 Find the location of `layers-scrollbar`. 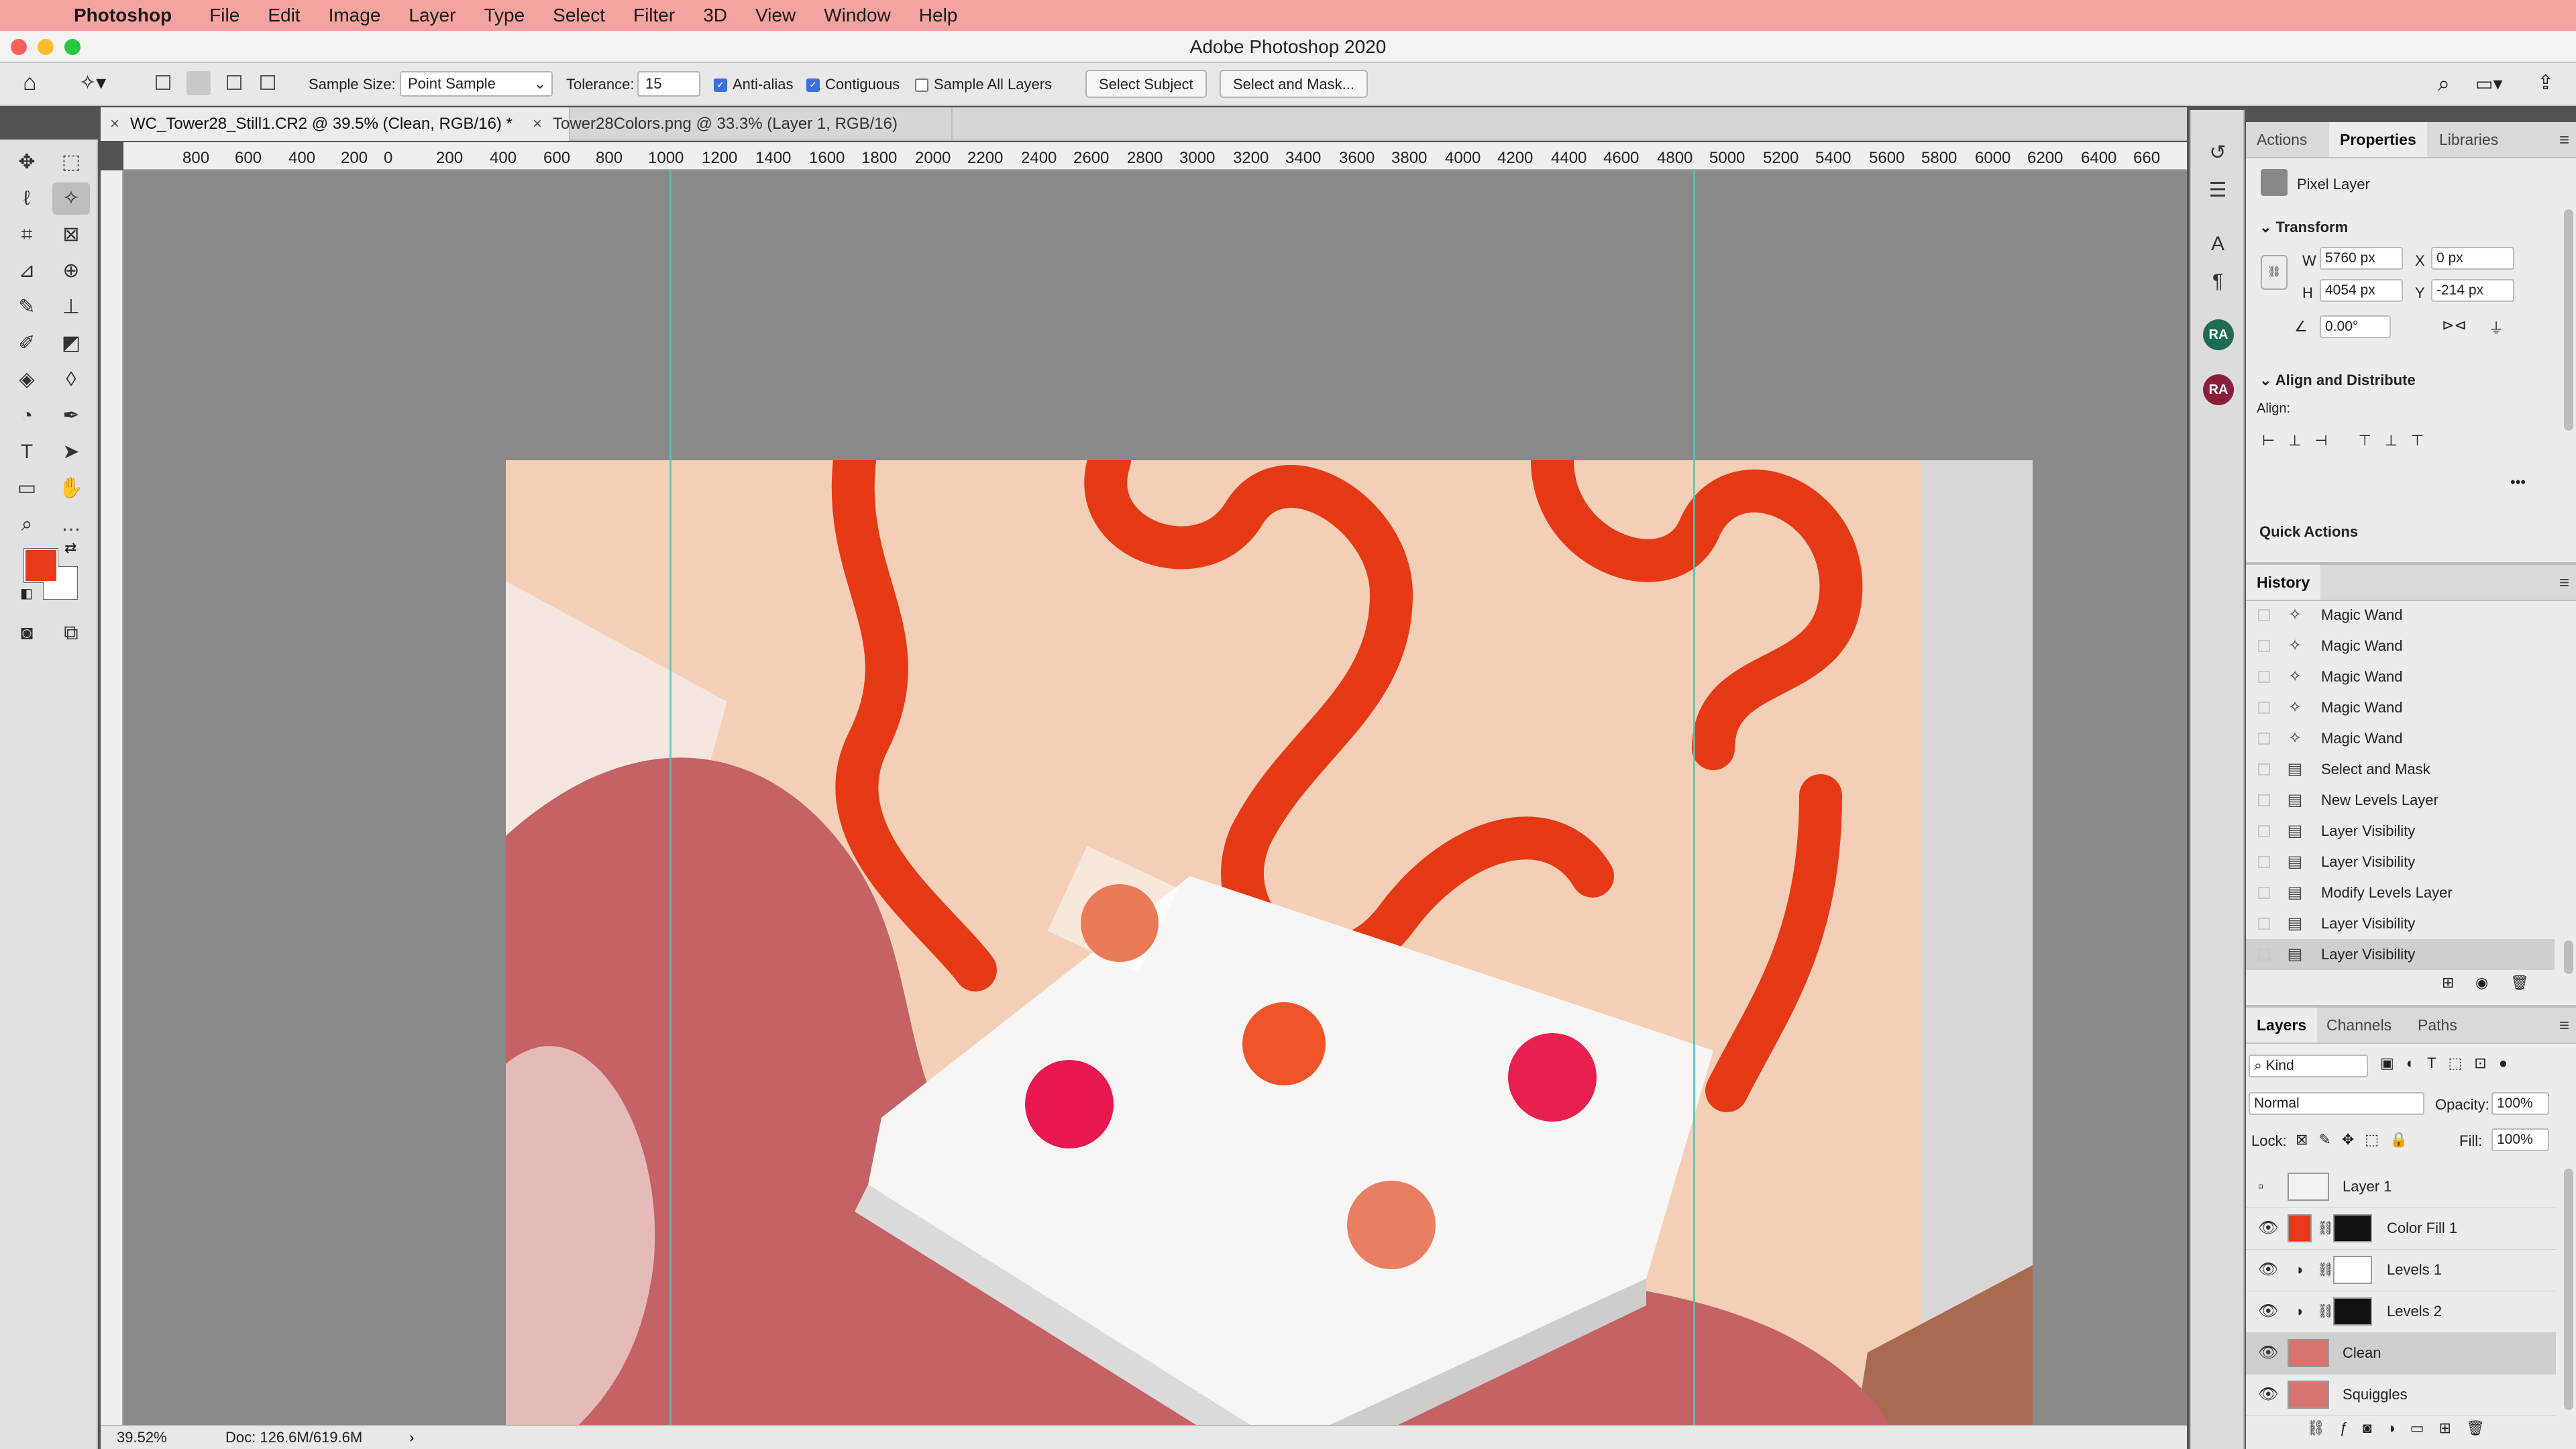

layers-scrollbar is located at coordinates (2568, 1289).